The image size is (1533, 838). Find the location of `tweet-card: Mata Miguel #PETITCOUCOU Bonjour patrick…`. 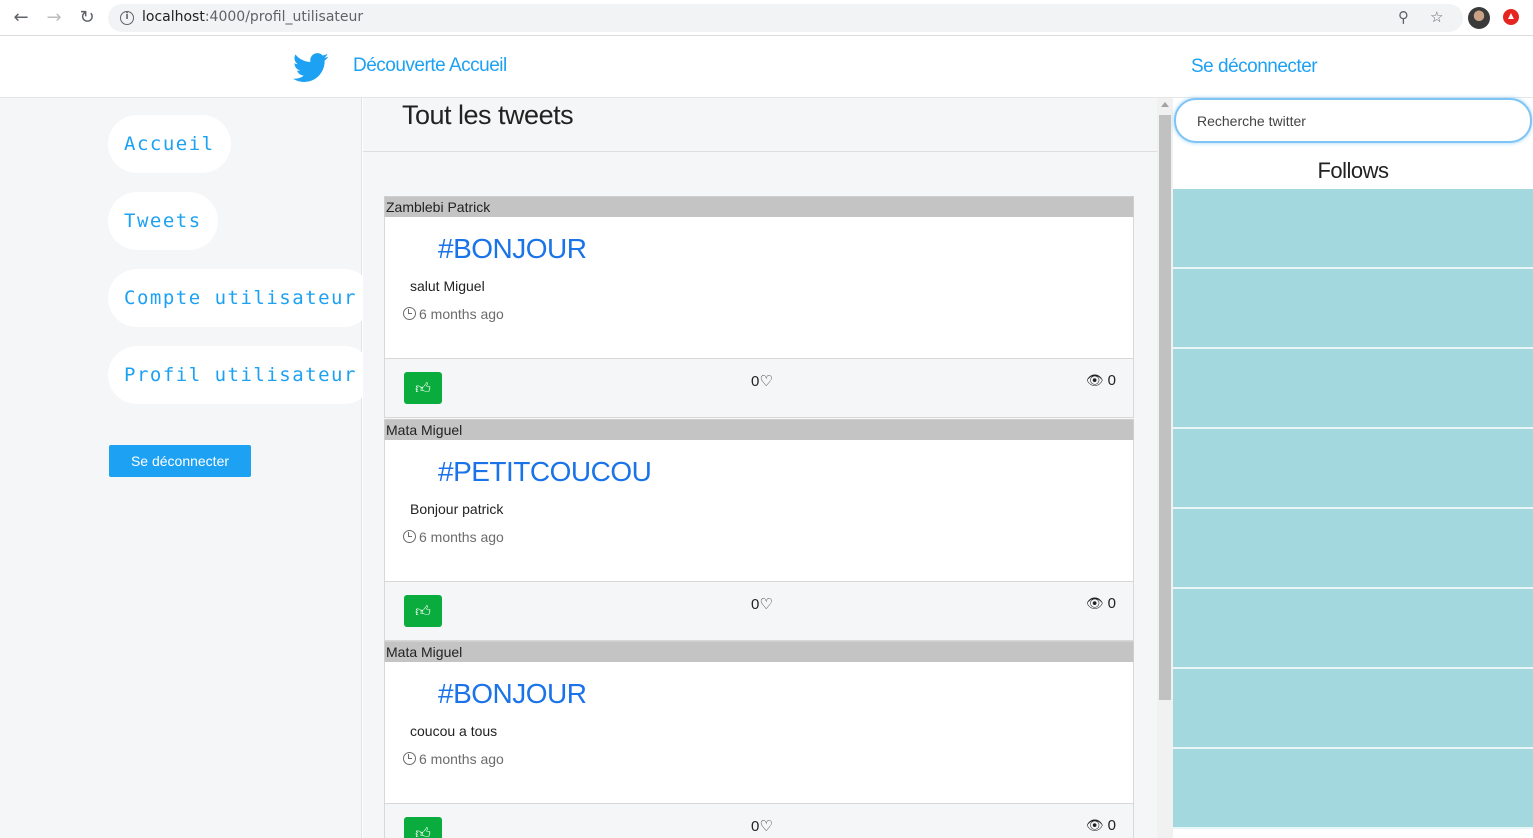

tweet-card: Mata Miguel #PETITCOUCOU Bonjour patrick… is located at coordinates (759, 530).